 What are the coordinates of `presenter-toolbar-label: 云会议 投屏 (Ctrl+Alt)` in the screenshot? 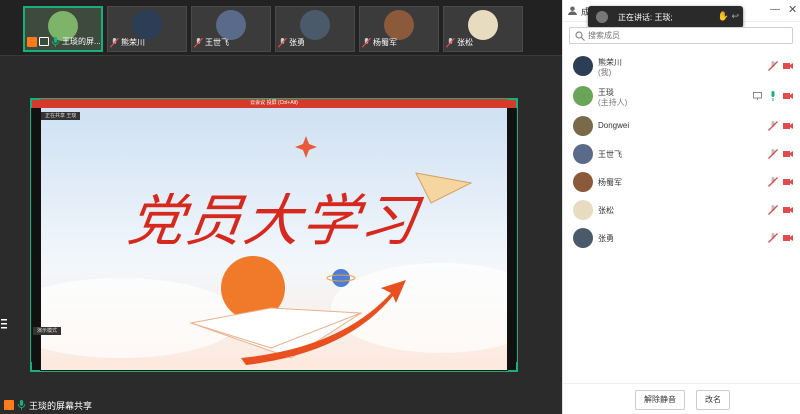 It's located at (274, 103).